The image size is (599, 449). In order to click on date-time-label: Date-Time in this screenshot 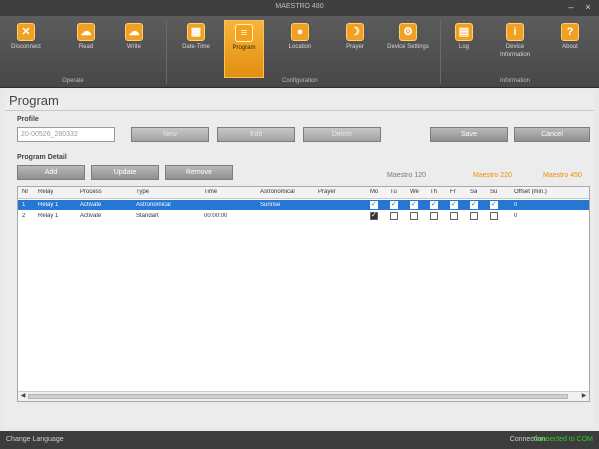, I will do `click(196, 47)`.